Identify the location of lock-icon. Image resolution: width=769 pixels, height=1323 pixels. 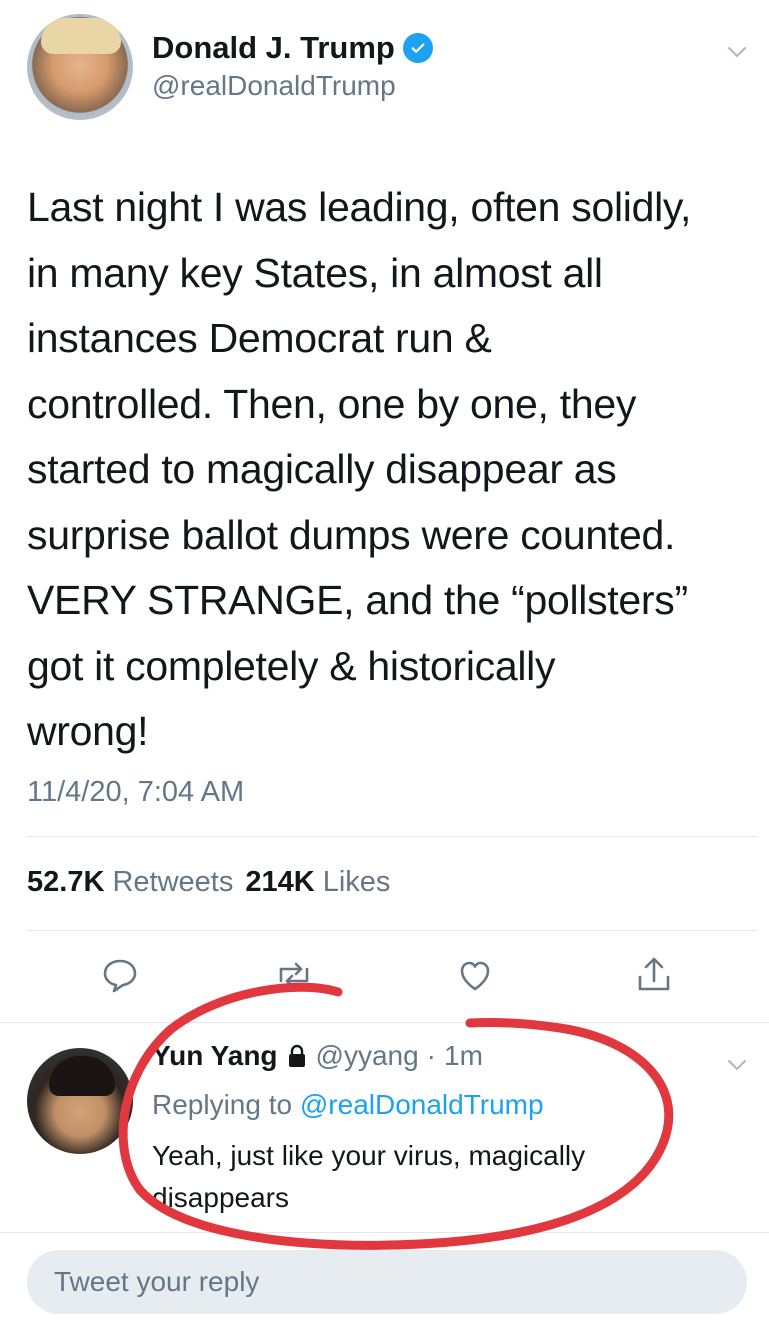
(296, 1055).